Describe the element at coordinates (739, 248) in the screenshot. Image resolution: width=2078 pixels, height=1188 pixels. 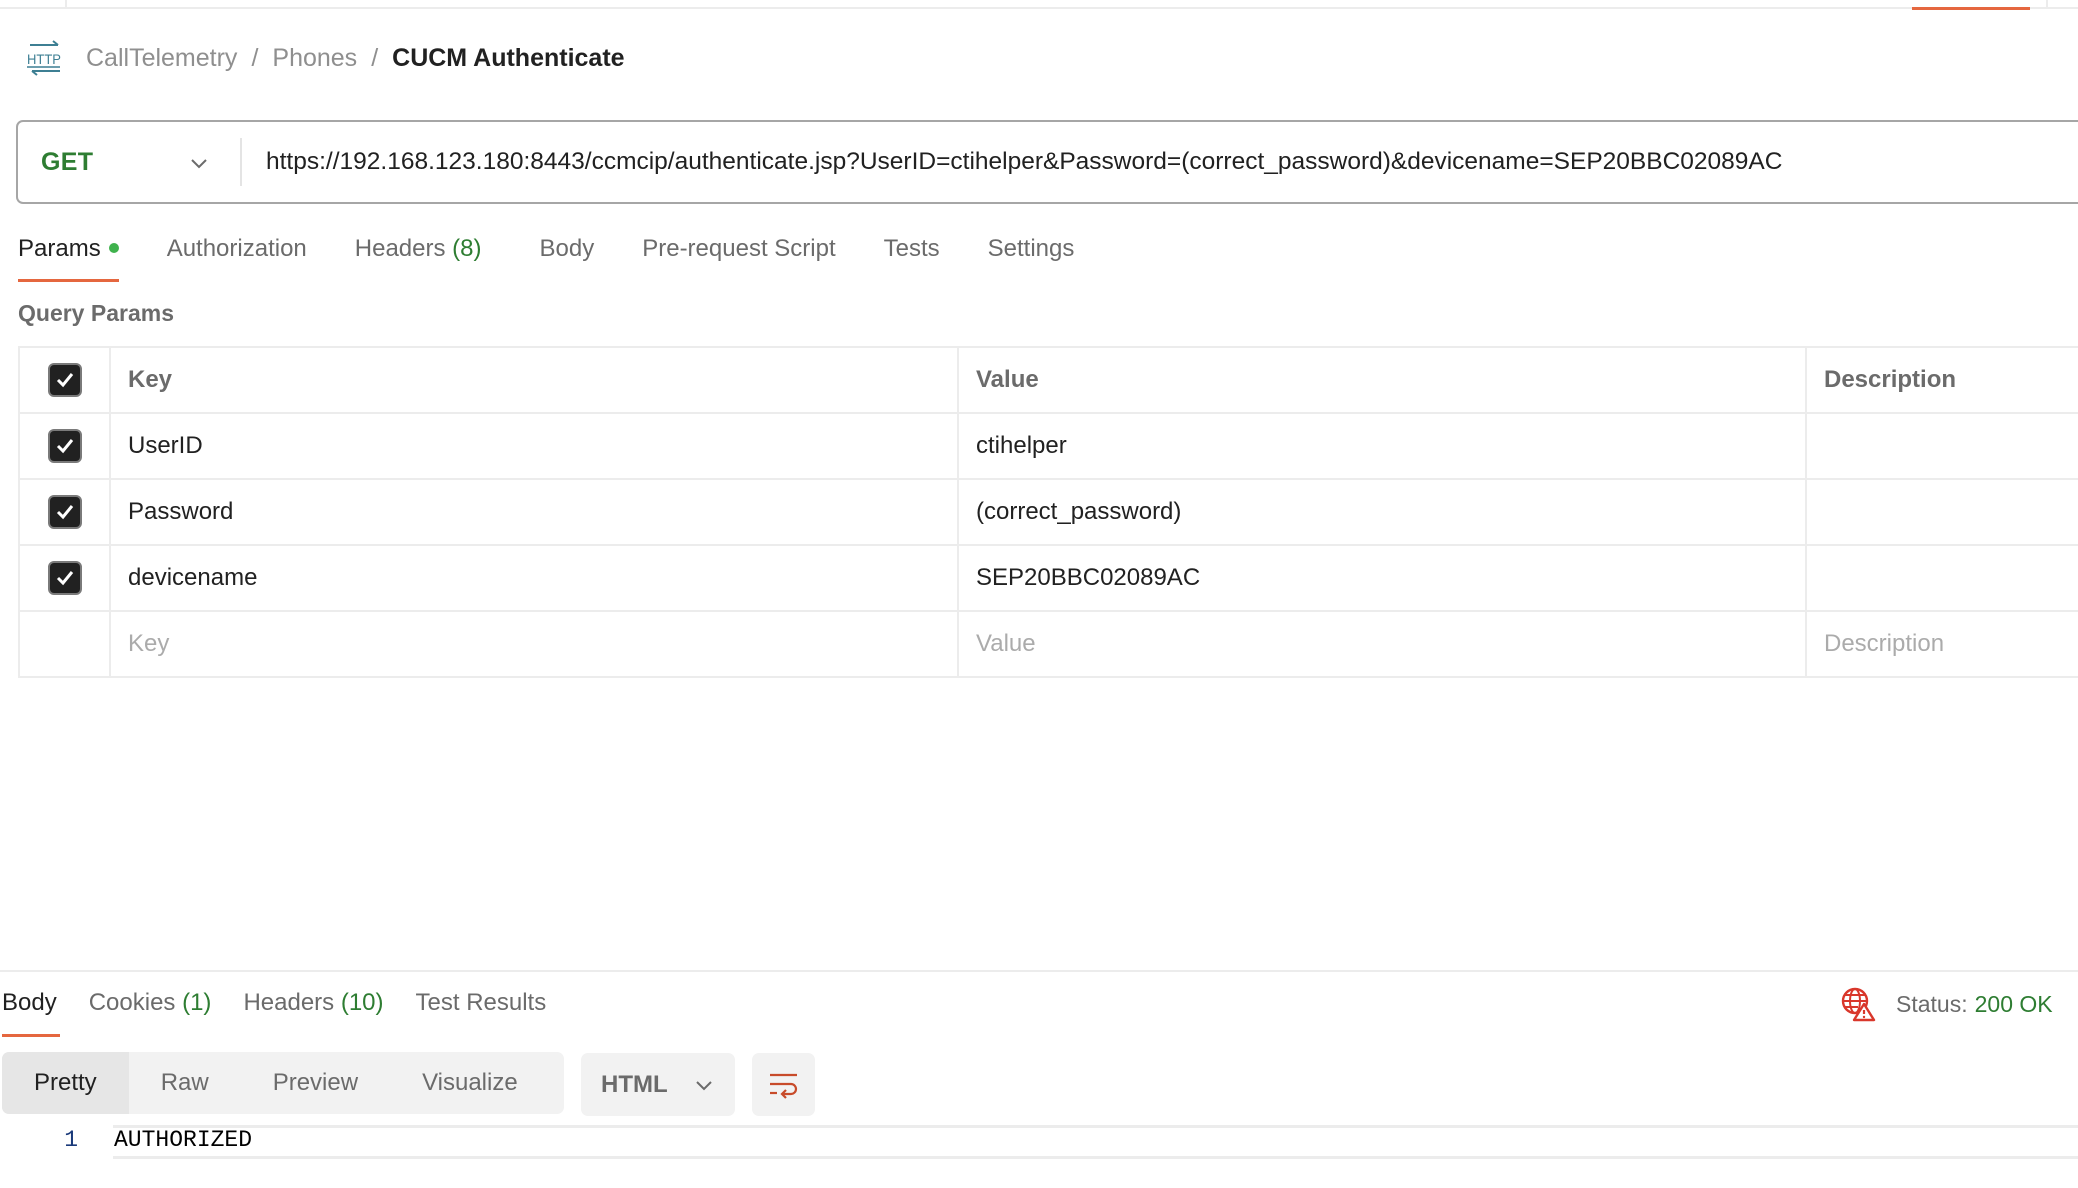
I see `tab-label: Pre-request Script` at that location.